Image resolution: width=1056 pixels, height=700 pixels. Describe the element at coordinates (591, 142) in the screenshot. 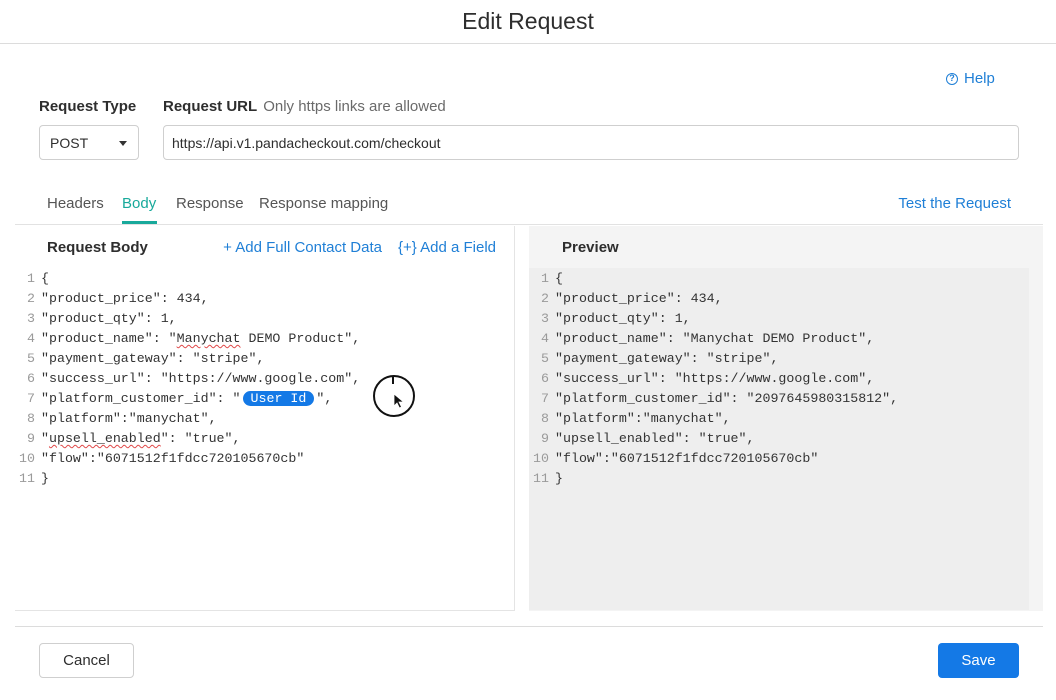

I see `request-url-input` at that location.